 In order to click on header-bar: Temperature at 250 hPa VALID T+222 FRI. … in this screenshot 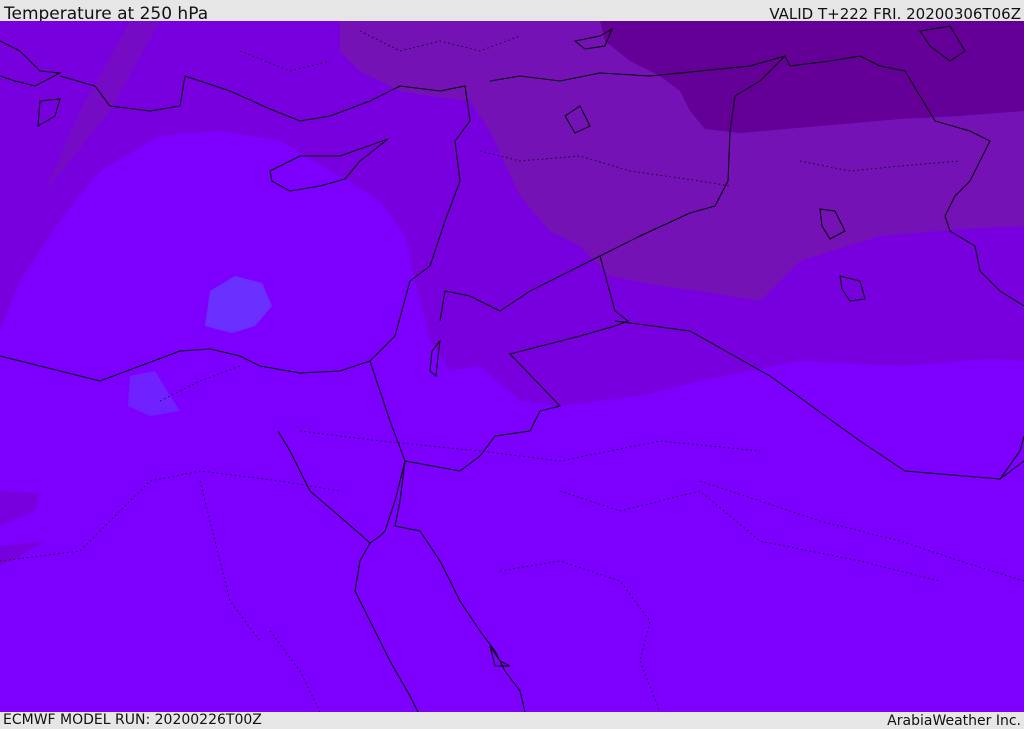, I will do `click(512, 12)`.